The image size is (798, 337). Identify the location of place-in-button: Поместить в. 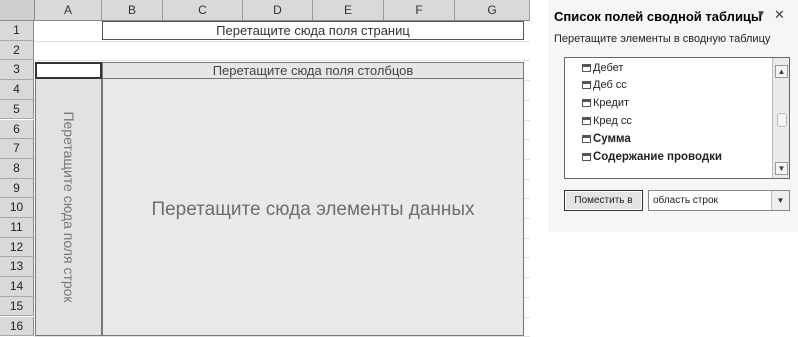
(603, 200).